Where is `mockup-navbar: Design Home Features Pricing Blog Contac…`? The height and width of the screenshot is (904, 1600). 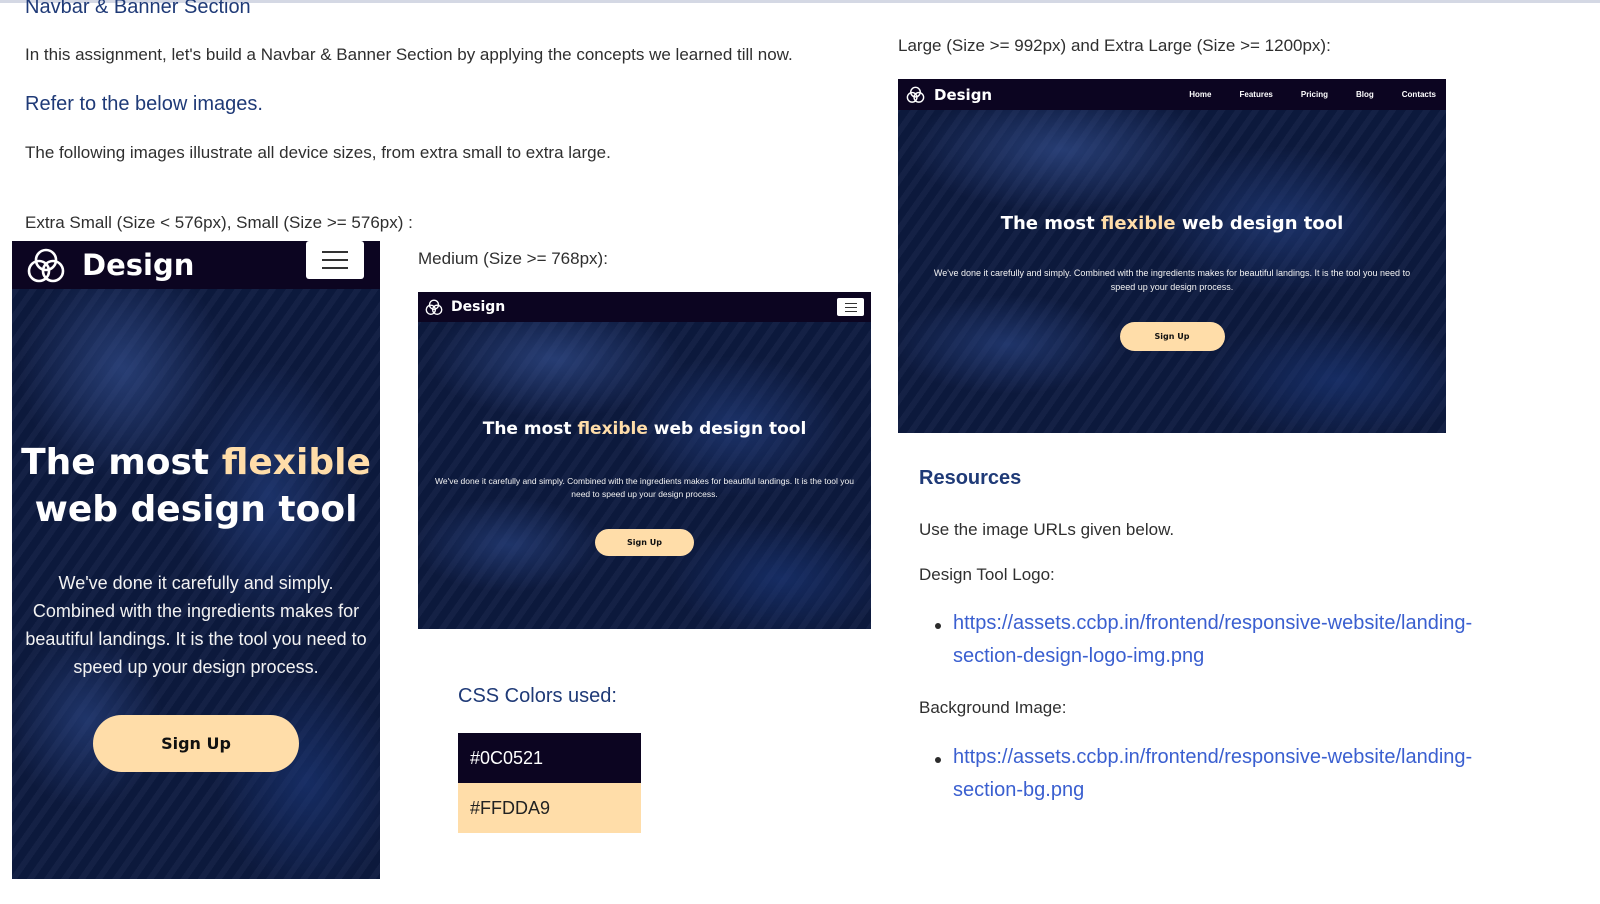 mockup-navbar: Design Home Features Pricing Blog Contac… is located at coordinates (1172, 94).